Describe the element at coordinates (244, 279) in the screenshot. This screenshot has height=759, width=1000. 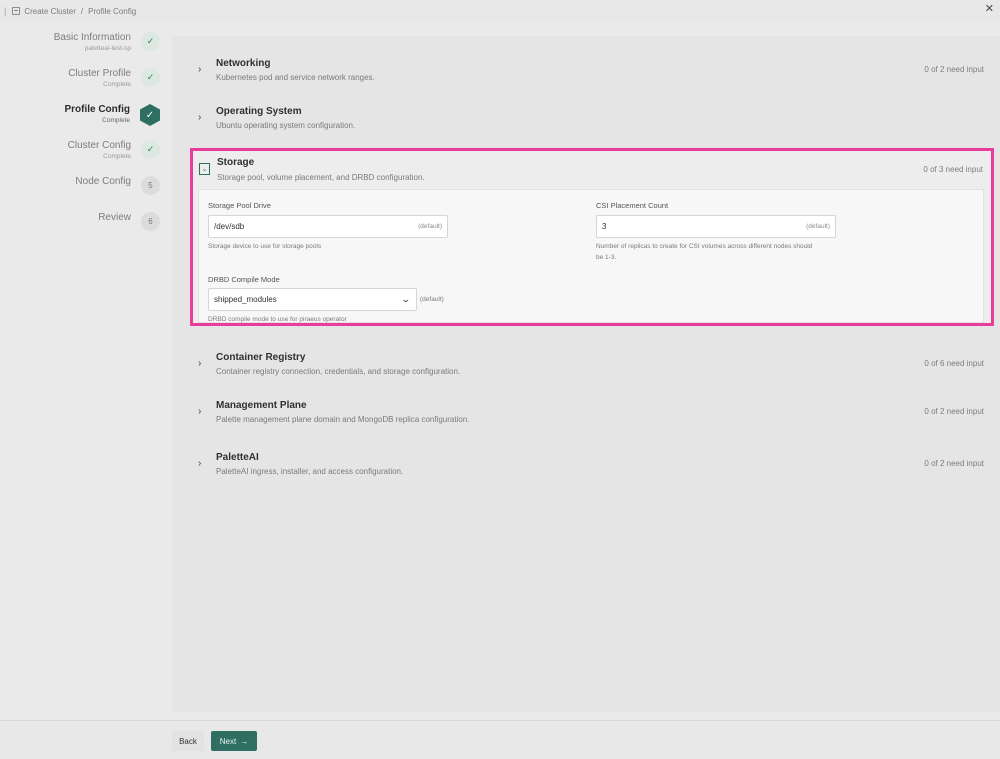
I see `field-label: DRBD Compile Mode` at that location.